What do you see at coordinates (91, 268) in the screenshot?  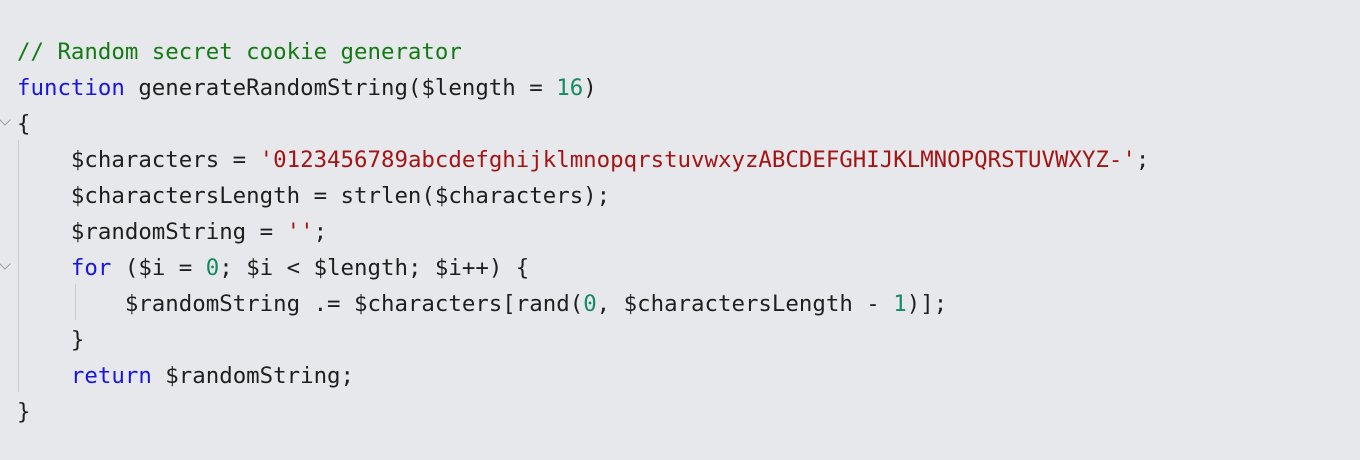 I see `code-token-keyword: for` at bounding box center [91, 268].